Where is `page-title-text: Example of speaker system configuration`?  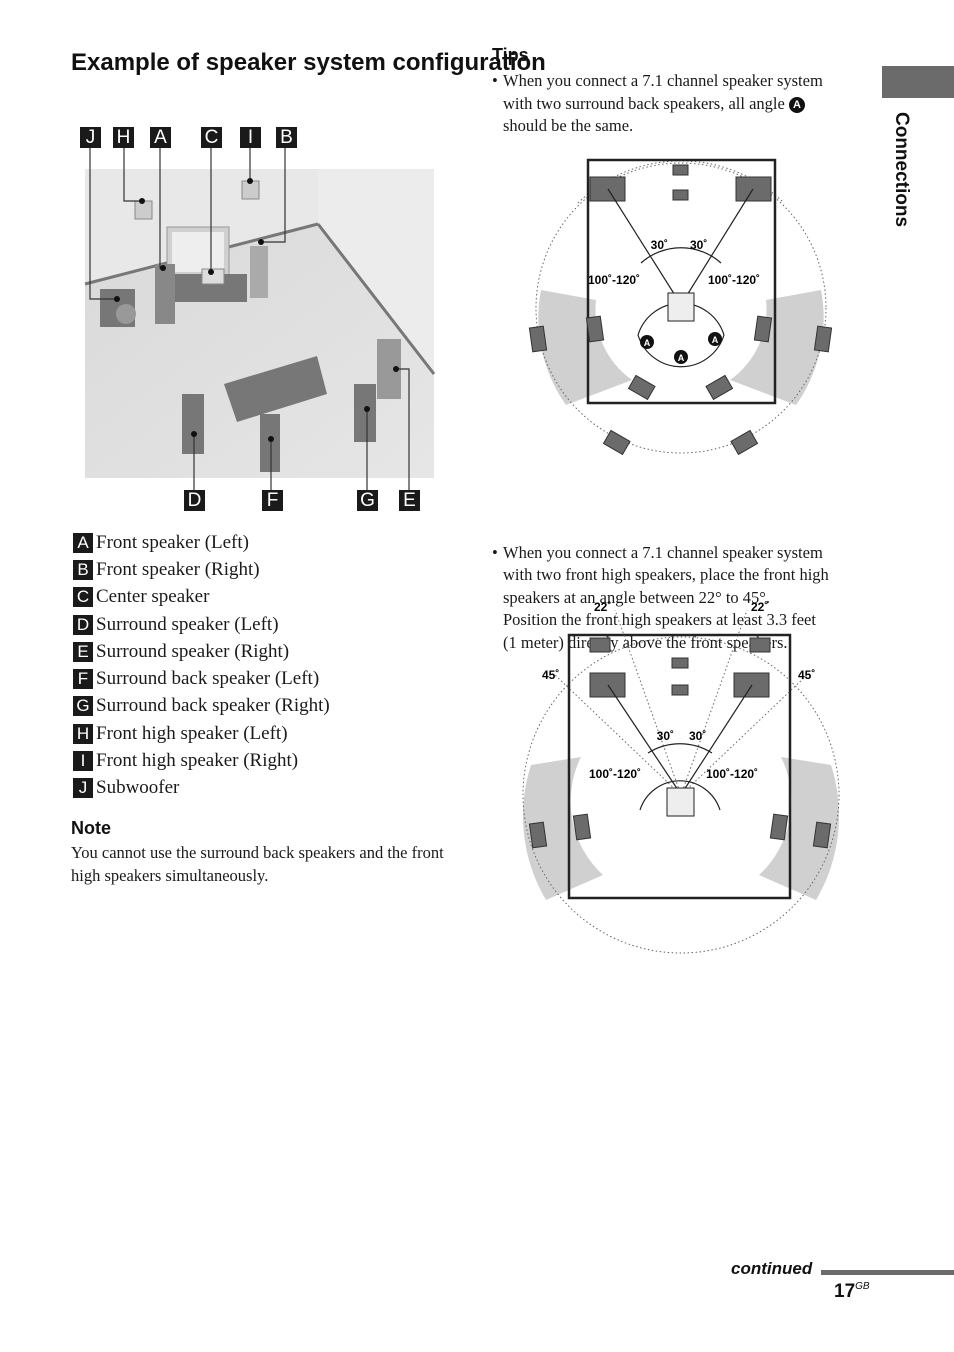
page-title-text: Example of speaker system configuration is located at coordinates (308, 62).